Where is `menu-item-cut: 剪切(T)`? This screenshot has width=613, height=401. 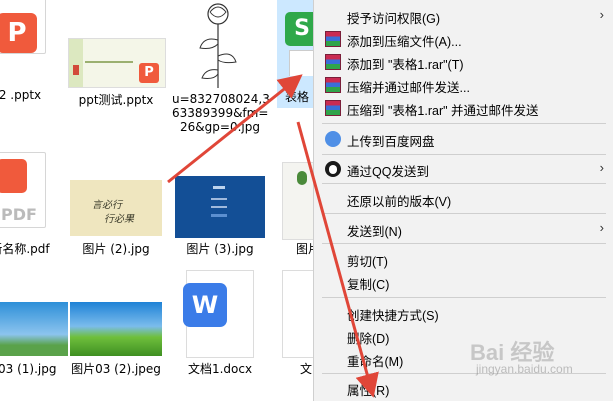 menu-item-cut: 剪切(T) is located at coordinates (463, 259).